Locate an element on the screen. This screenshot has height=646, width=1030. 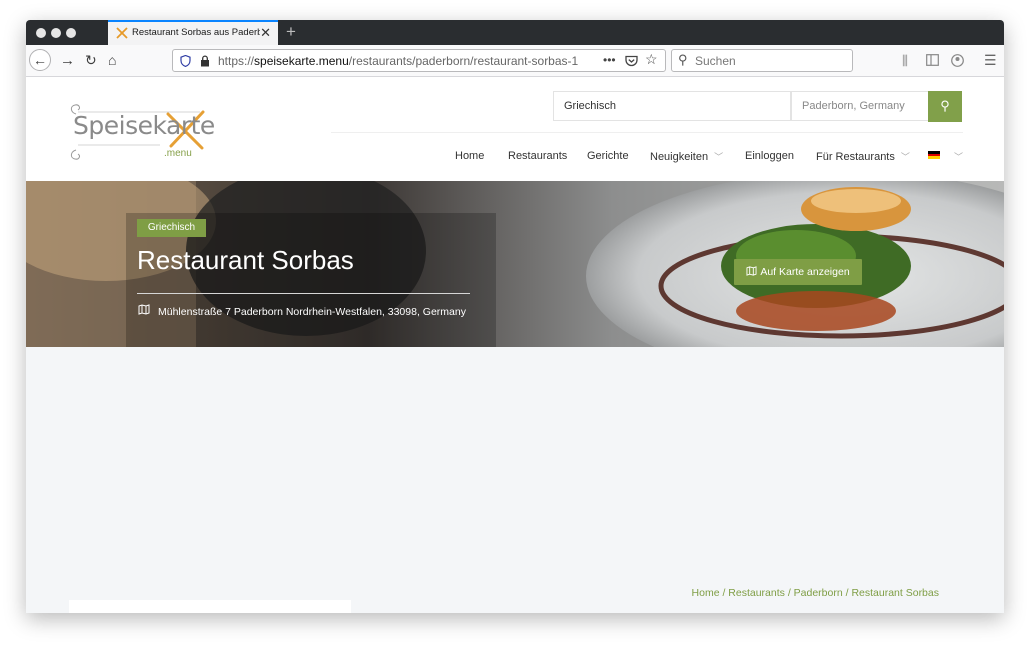
content-card is located at coordinates (210, 606).